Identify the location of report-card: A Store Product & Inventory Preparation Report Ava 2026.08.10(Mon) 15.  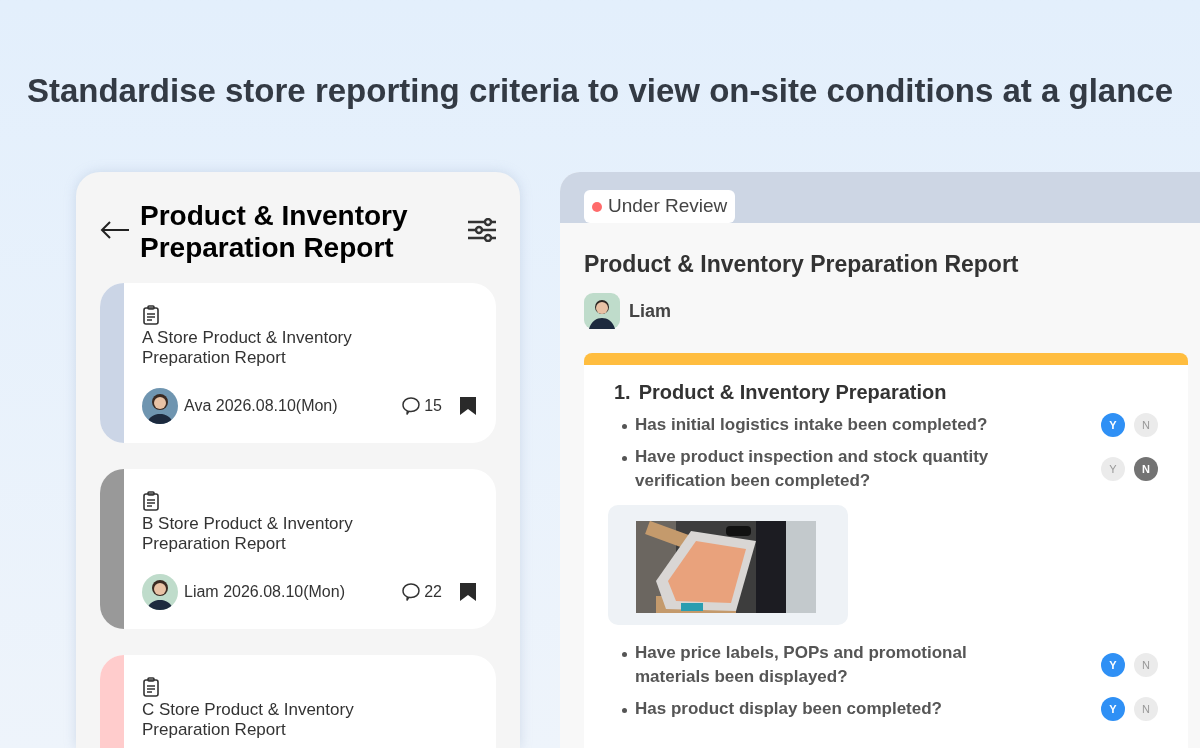
(298, 363).